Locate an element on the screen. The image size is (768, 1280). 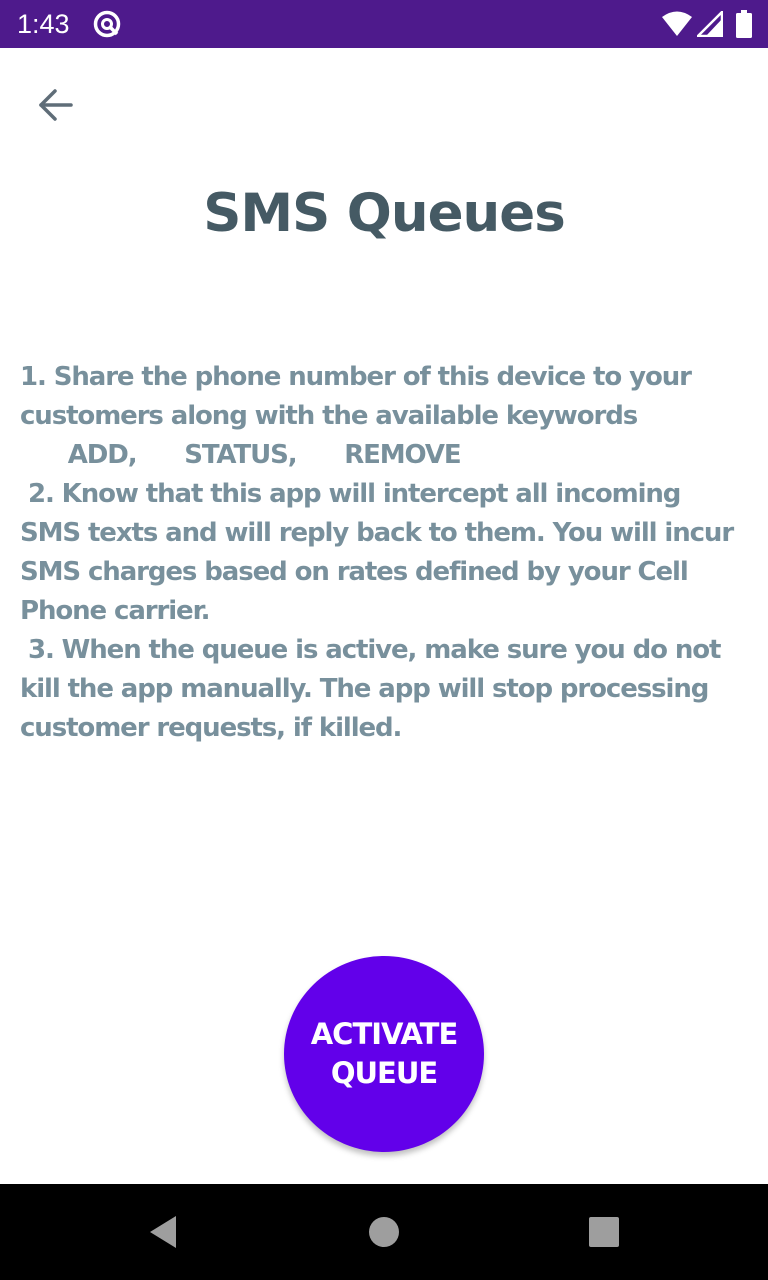
nav-recents-icon is located at coordinates (604, 1232).